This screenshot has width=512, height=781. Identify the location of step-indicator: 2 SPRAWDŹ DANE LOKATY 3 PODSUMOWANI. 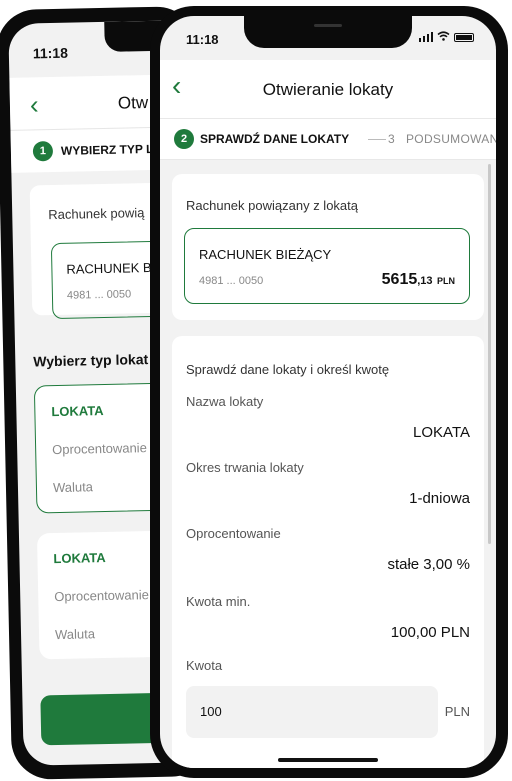
(328, 139).